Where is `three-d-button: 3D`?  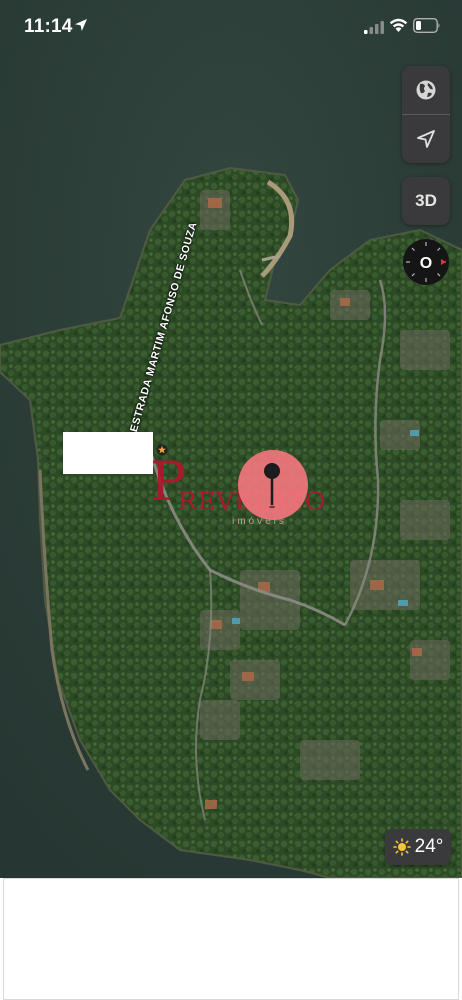
three-d-button: 3D is located at coordinates (426, 201).